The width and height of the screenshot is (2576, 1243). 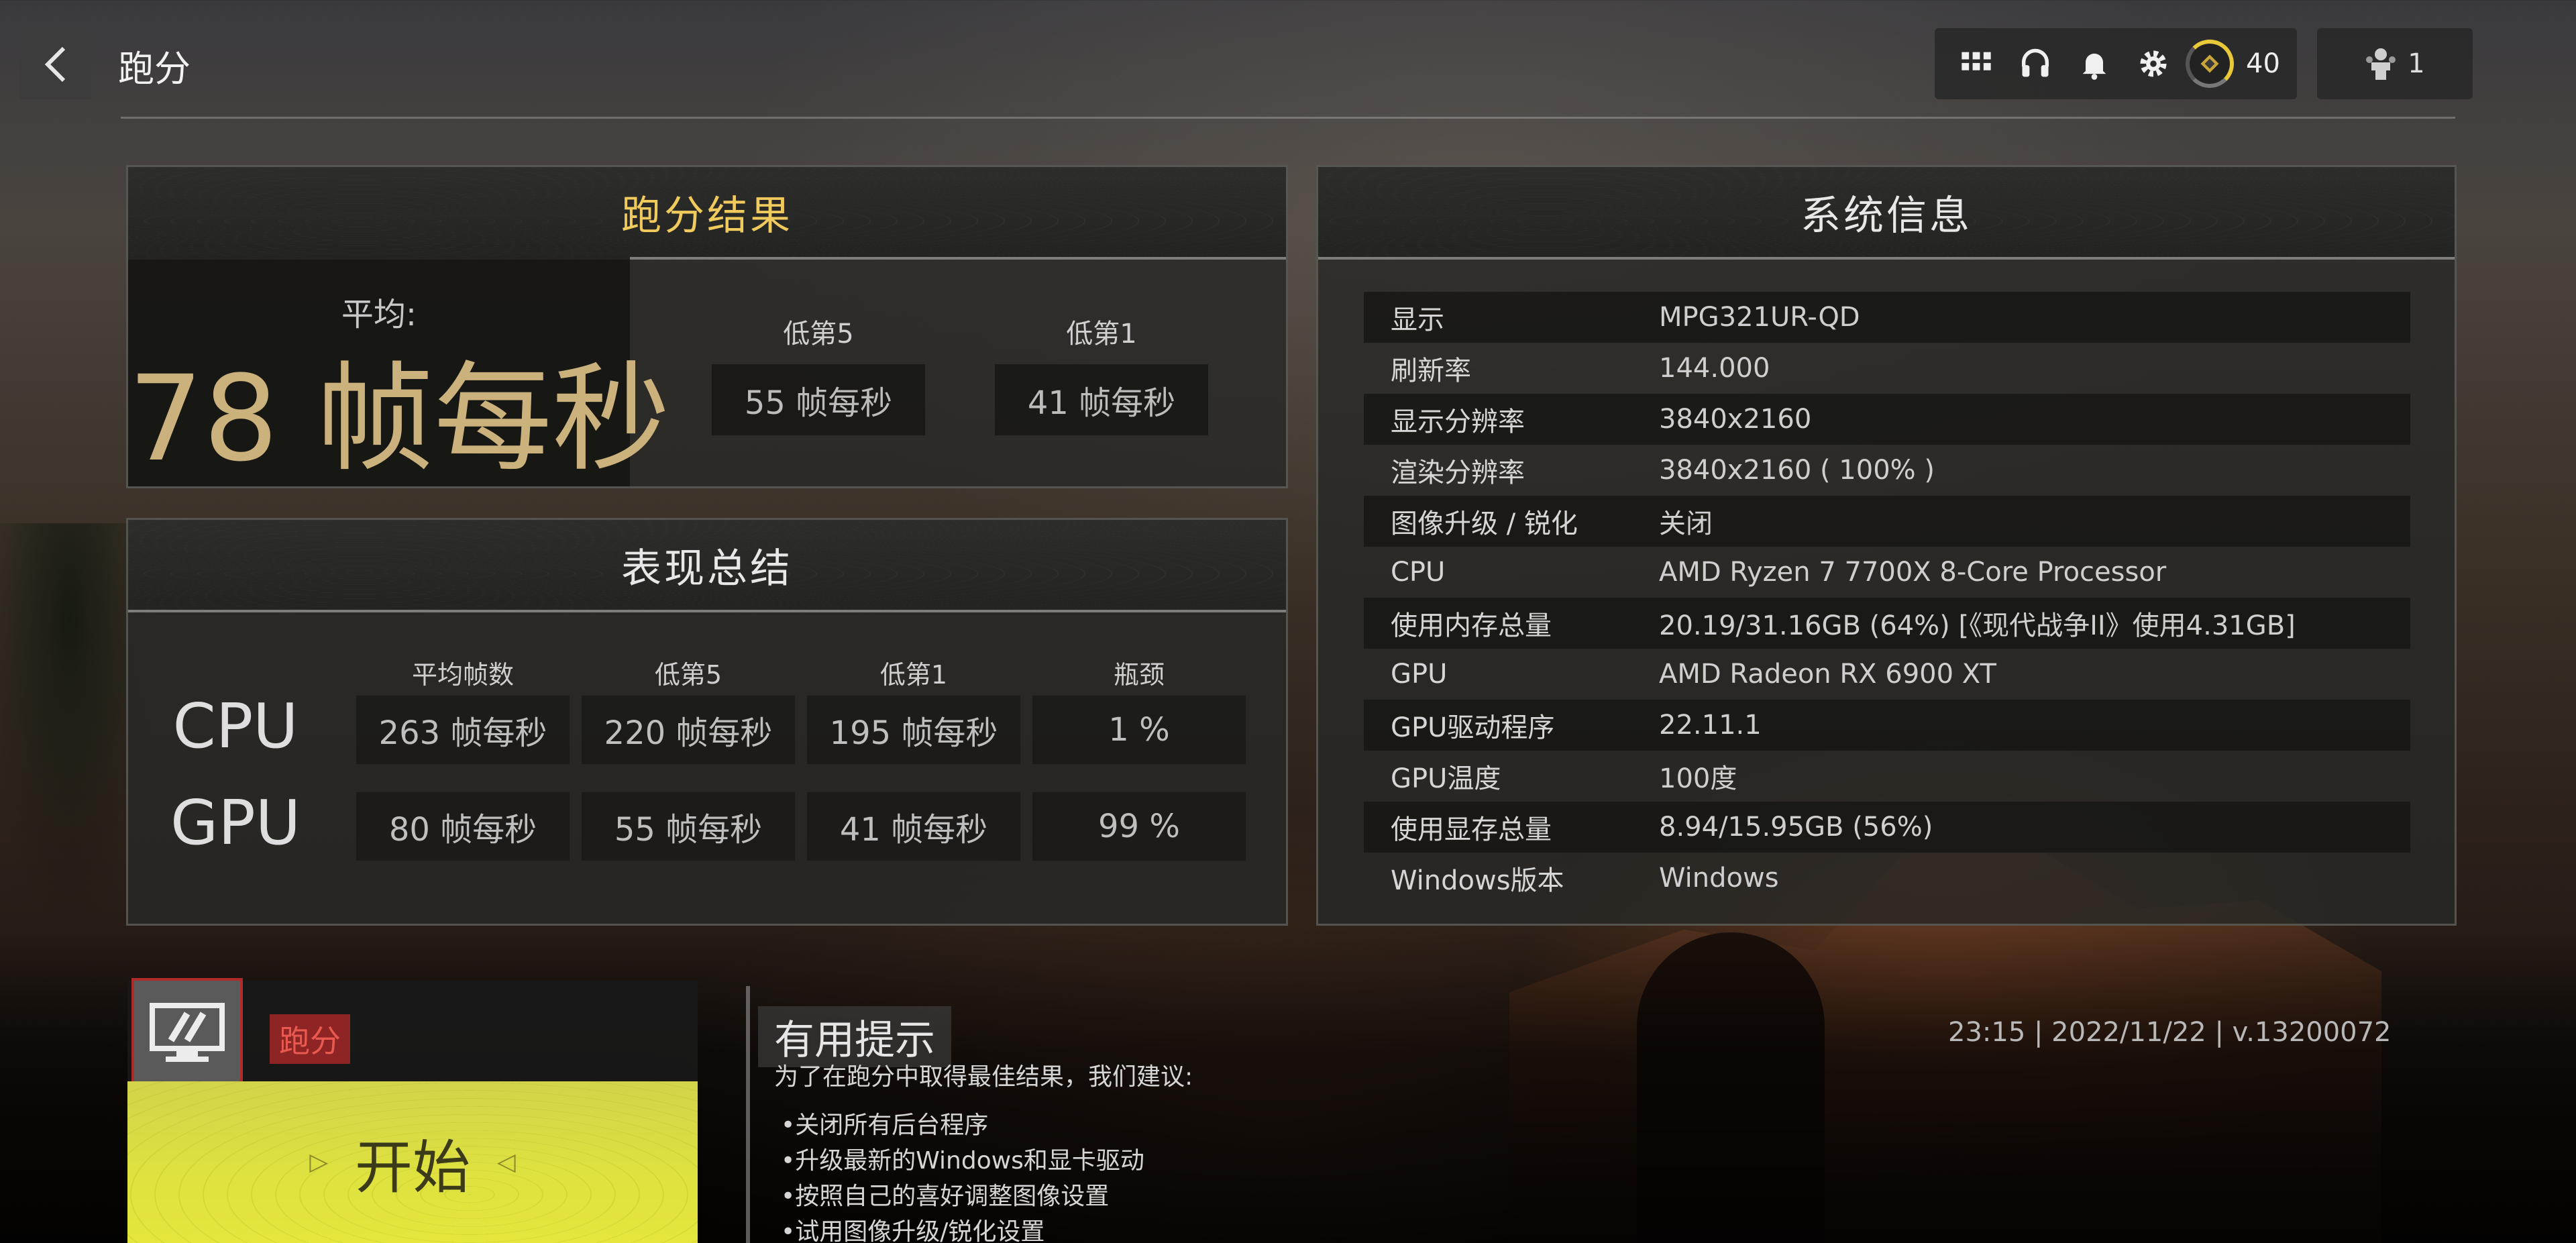 I want to click on summary-row-label-cpu: CPU, so click(x=235, y=726).